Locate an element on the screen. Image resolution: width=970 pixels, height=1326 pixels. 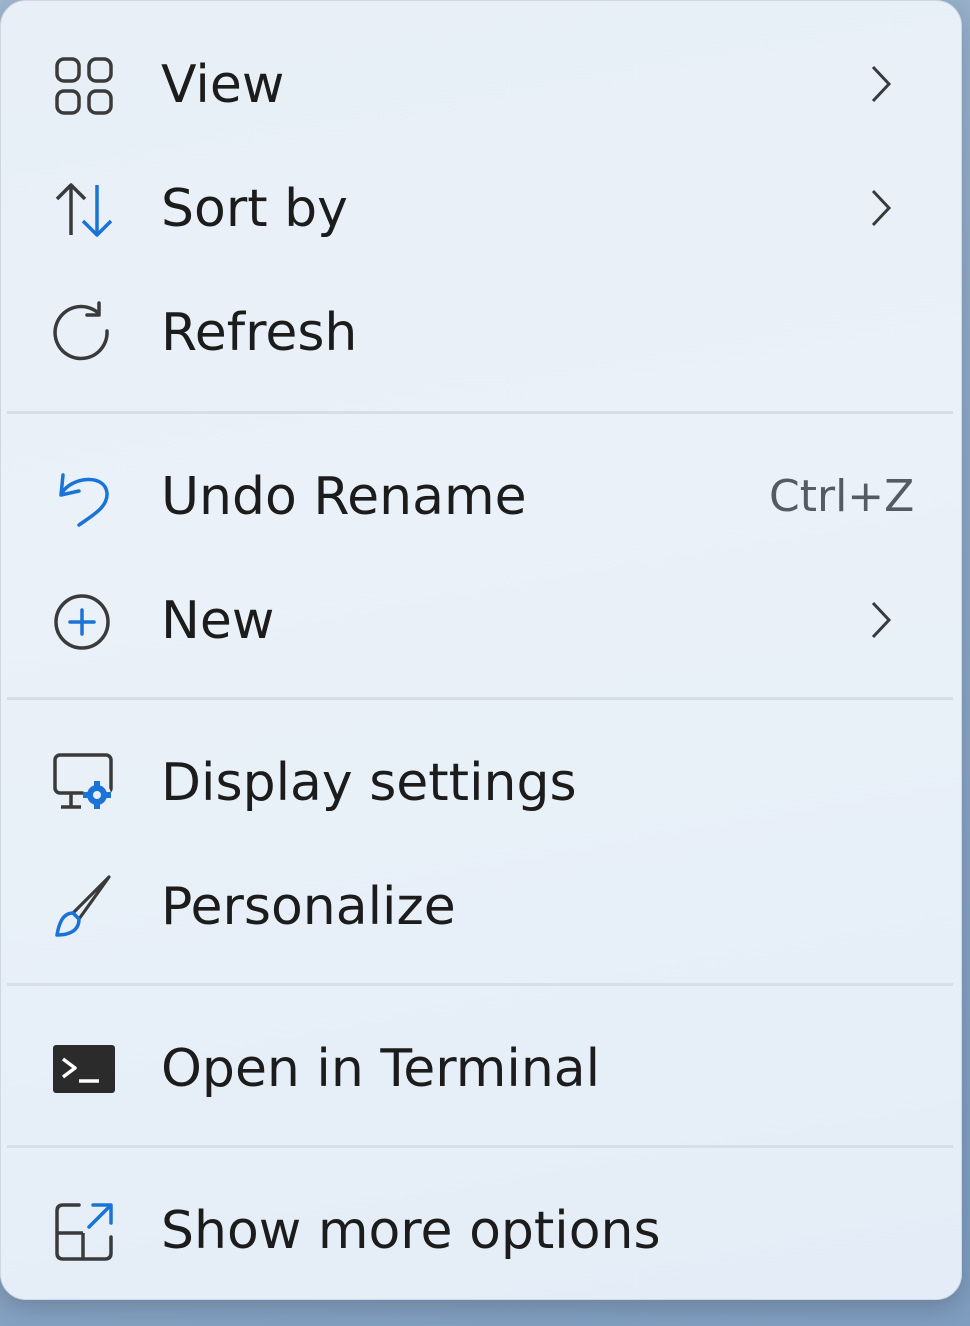
menu-item-label: New is located at coordinates (218, 621).